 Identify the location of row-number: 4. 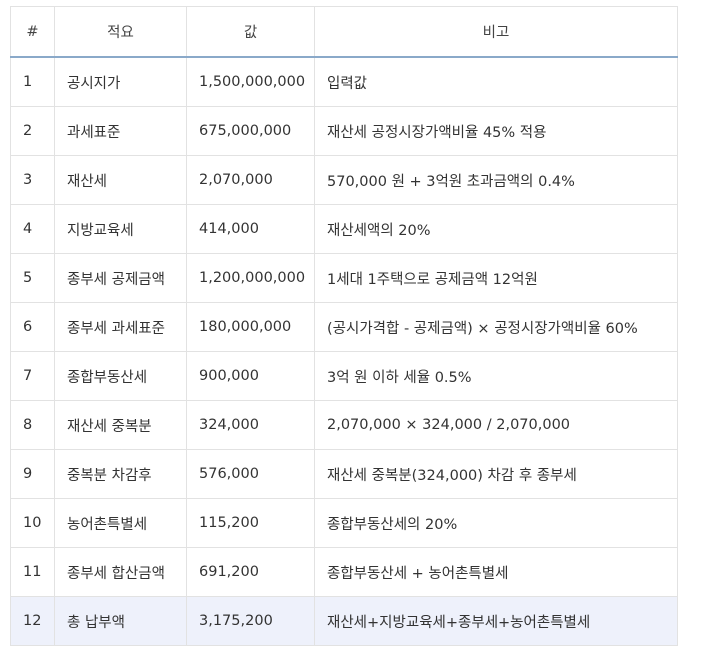
(32, 229).